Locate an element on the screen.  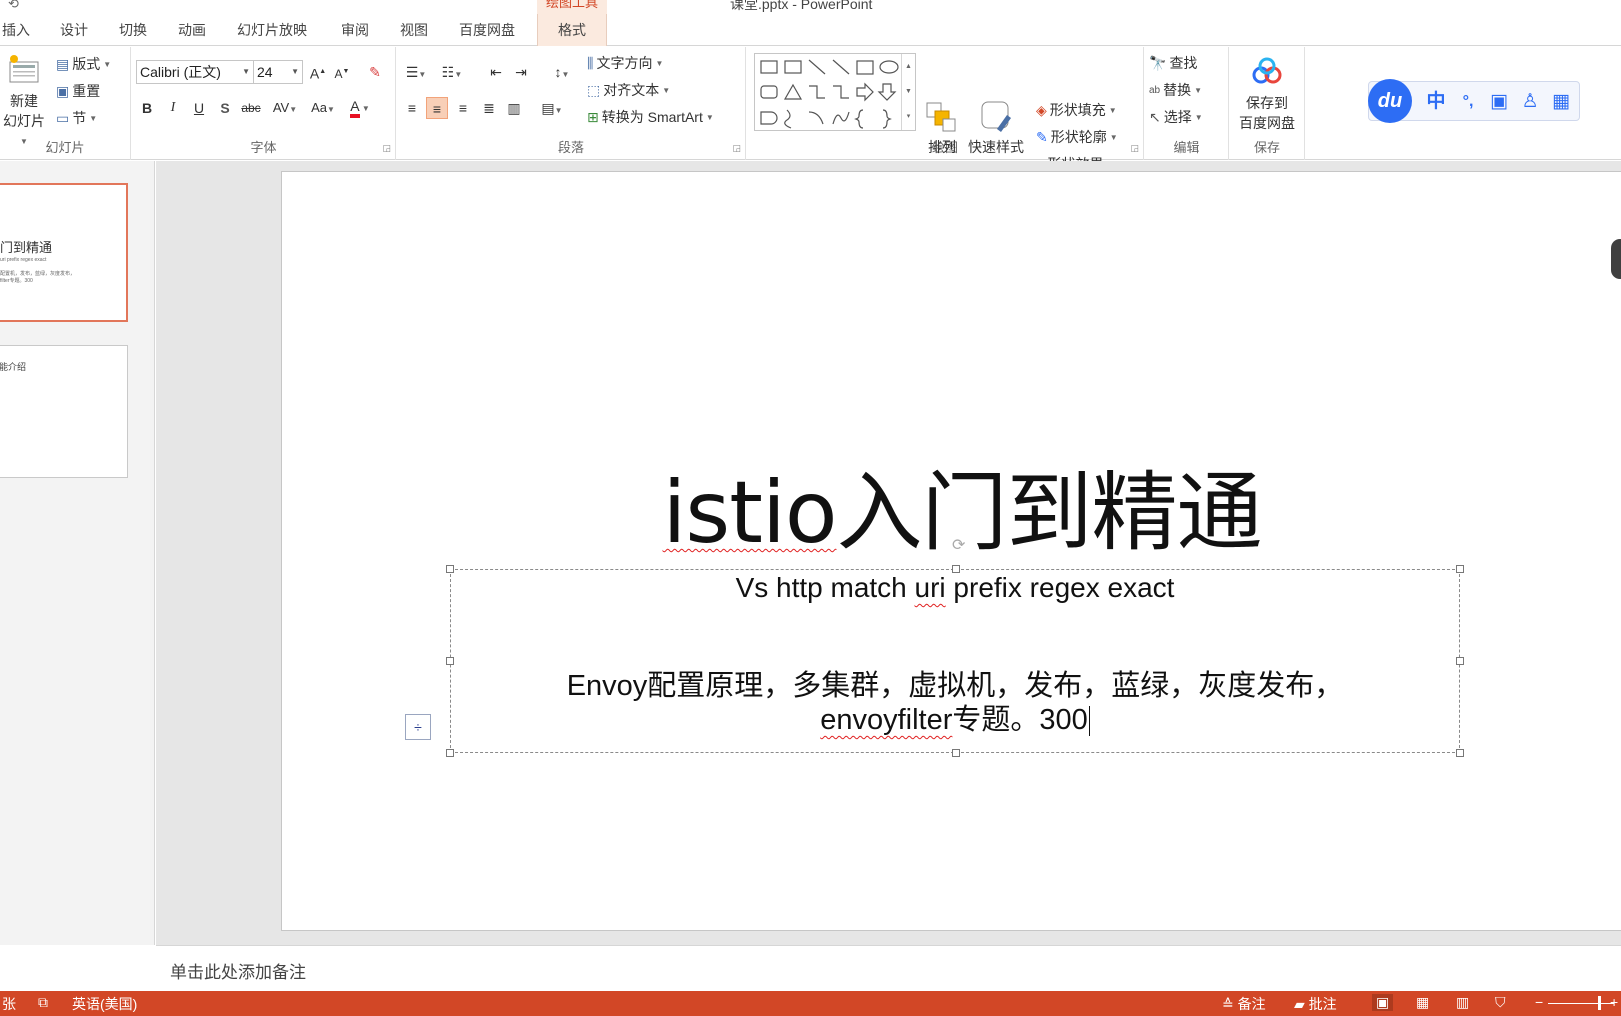
language-indicator: 英语(美国) is located at coordinates (104, 1004).